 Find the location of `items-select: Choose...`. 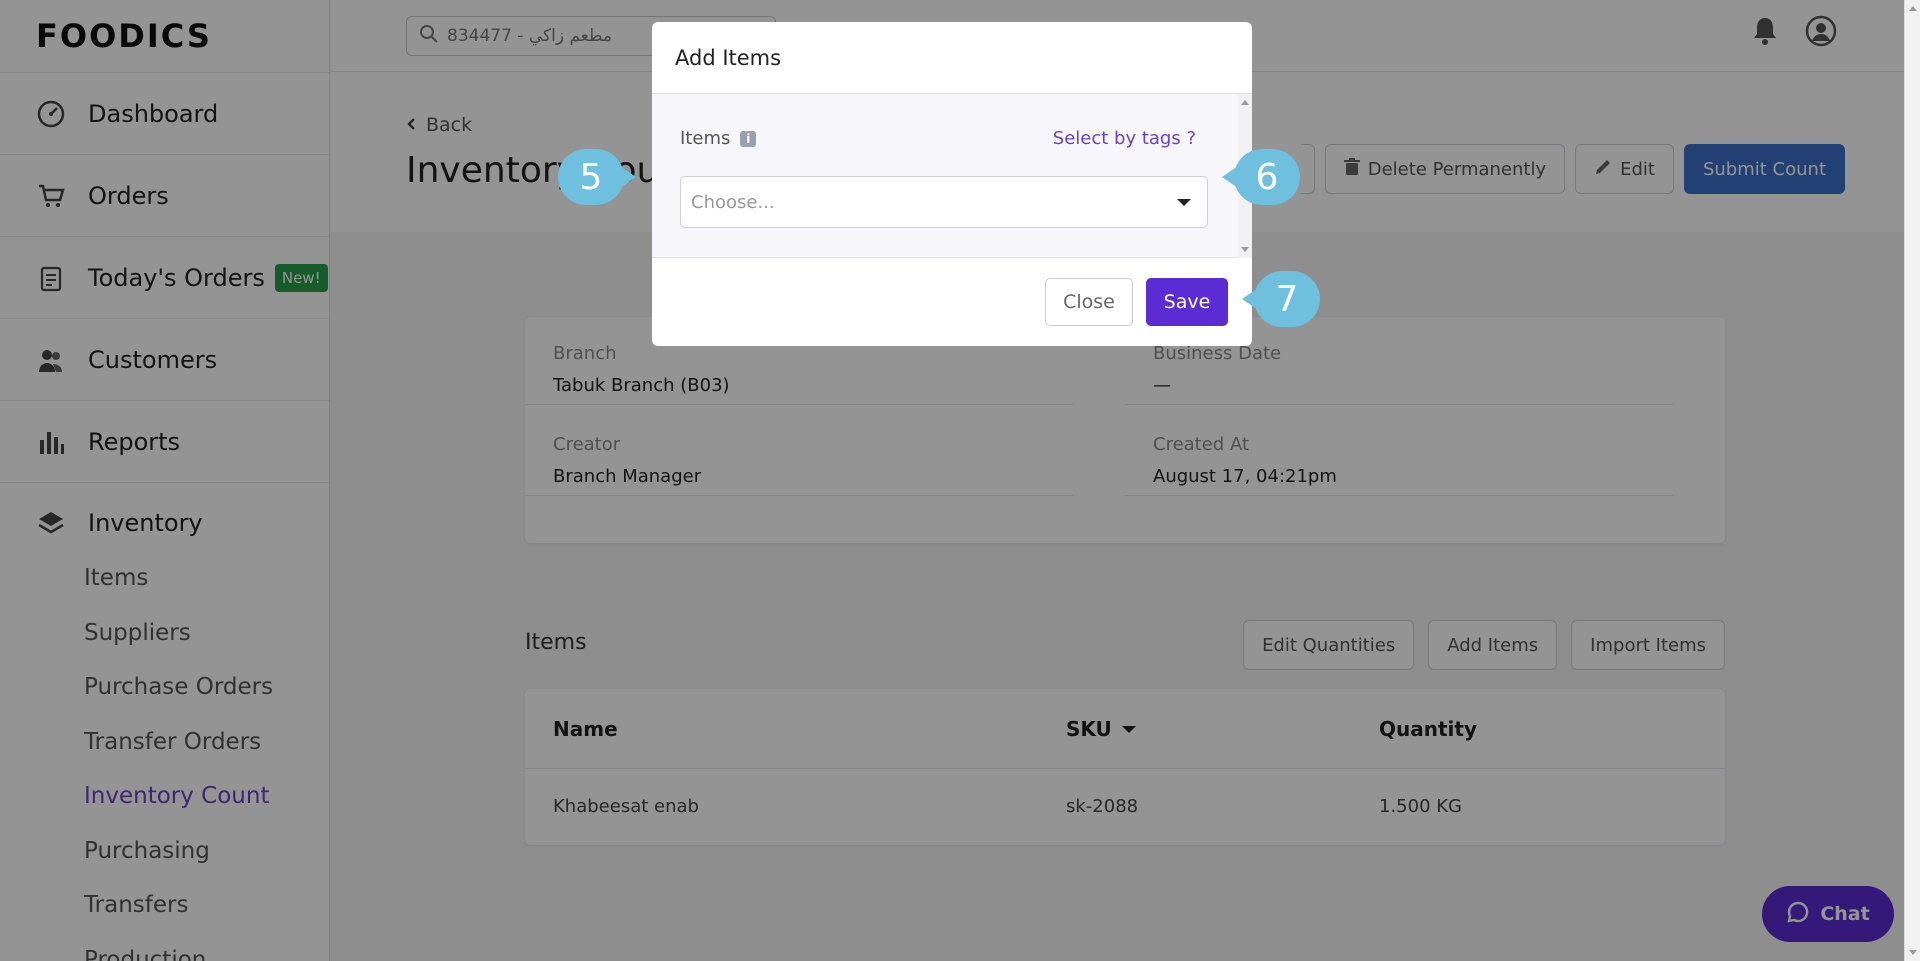

items-select: Choose... is located at coordinates (944, 202).